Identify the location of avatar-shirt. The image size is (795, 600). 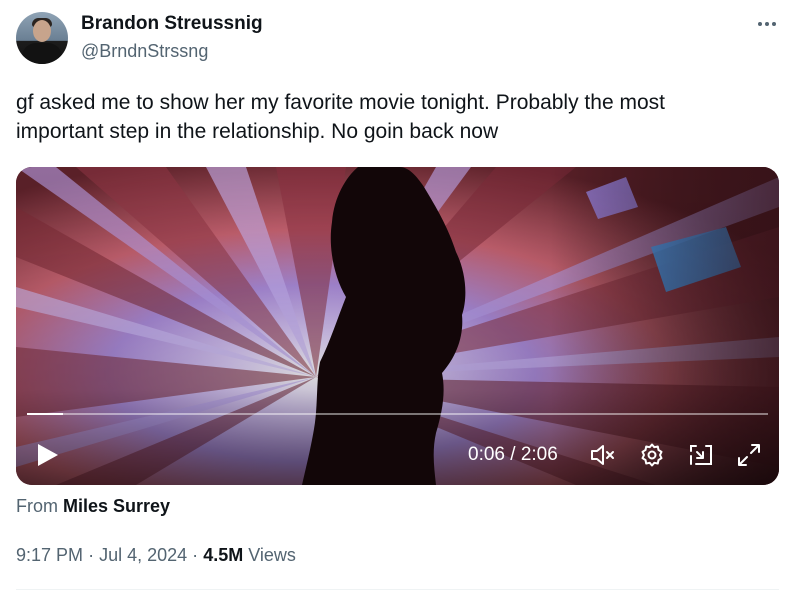
(42, 53).